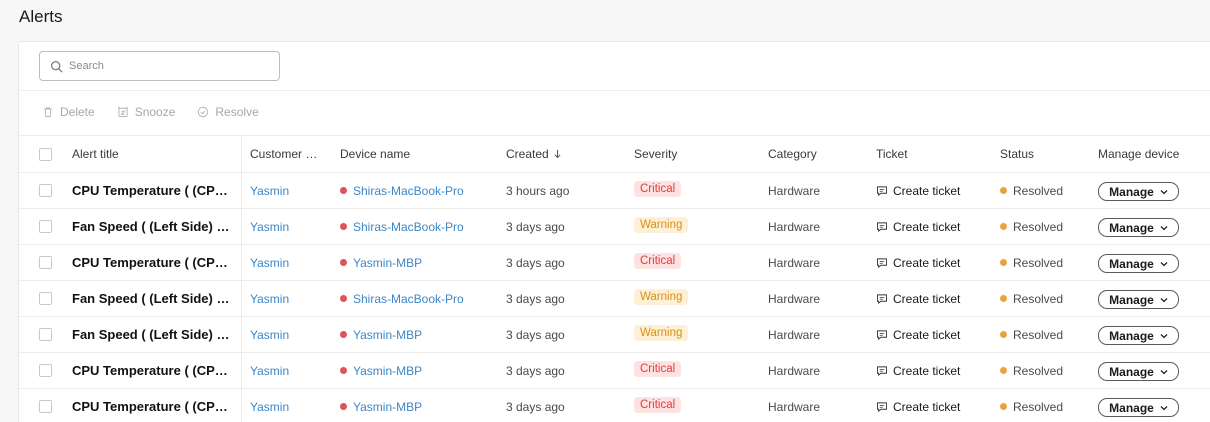 The width and height of the screenshot is (1210, 422). Describe the element at coordinates (1017, 154) in the screenshot. I see `header-status: Status` at that location.